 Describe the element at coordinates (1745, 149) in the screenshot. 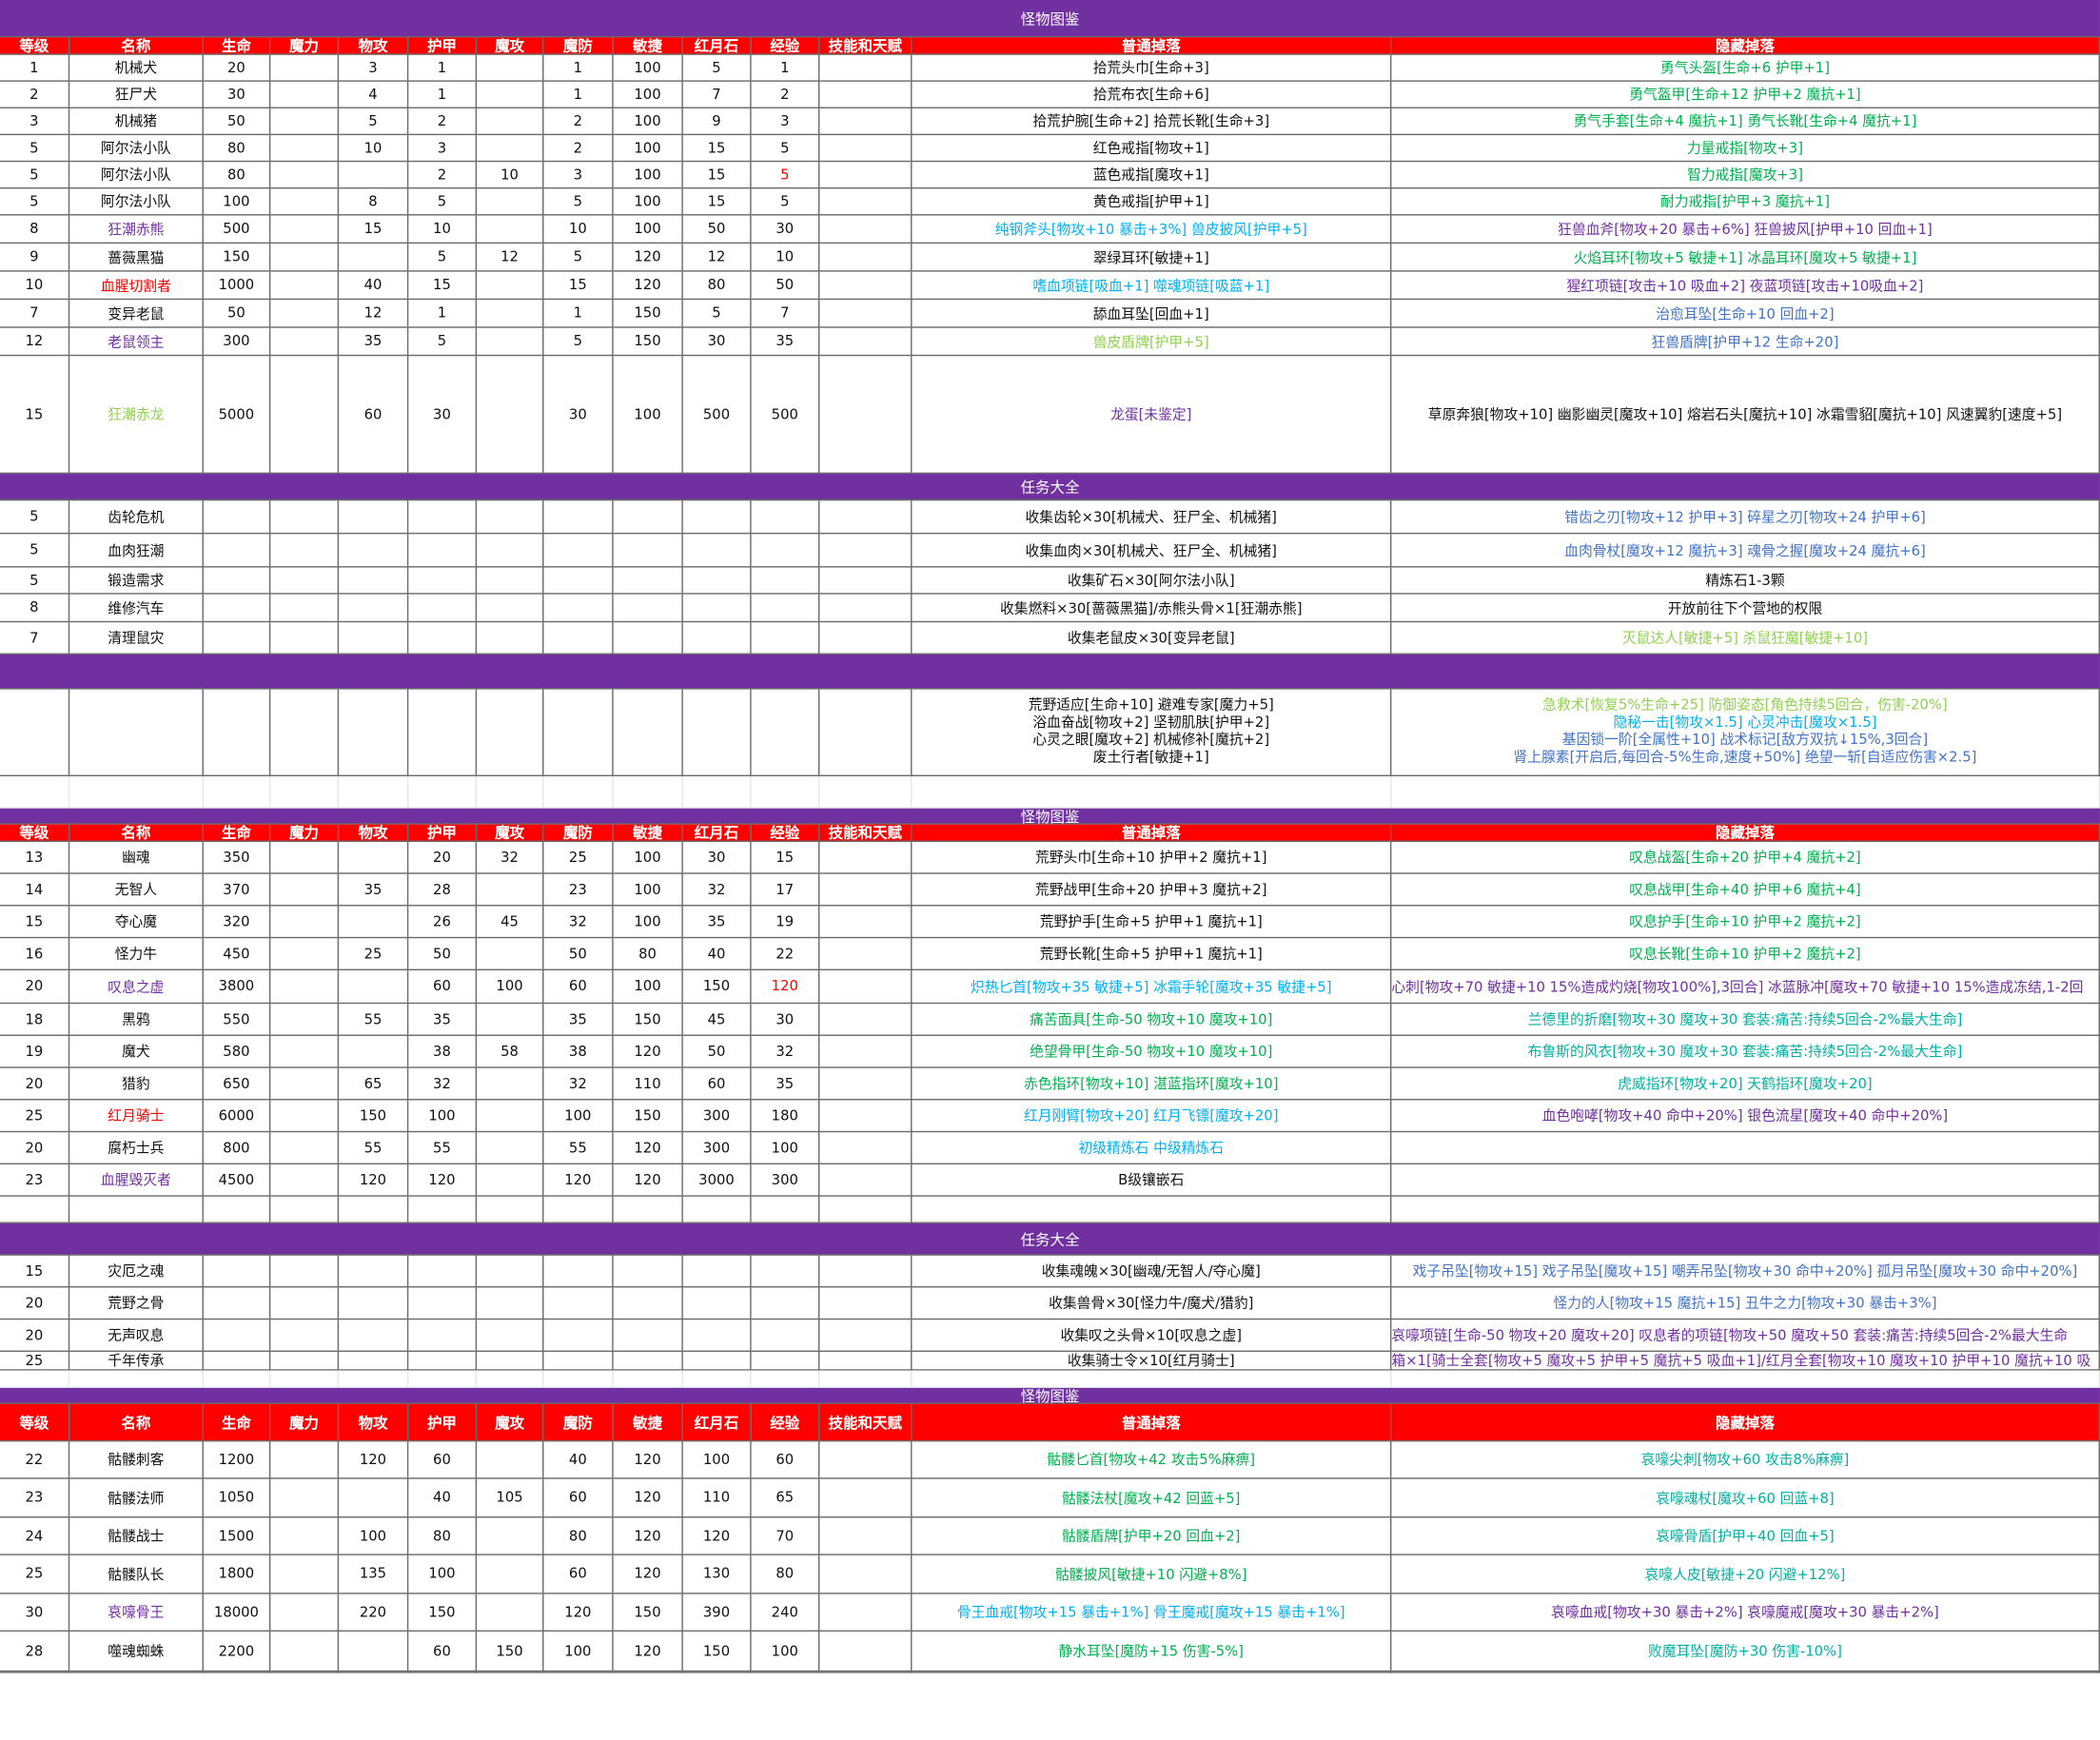

I see `cell-hidden-drop: 力量戒指[物攻+3]` at that location.